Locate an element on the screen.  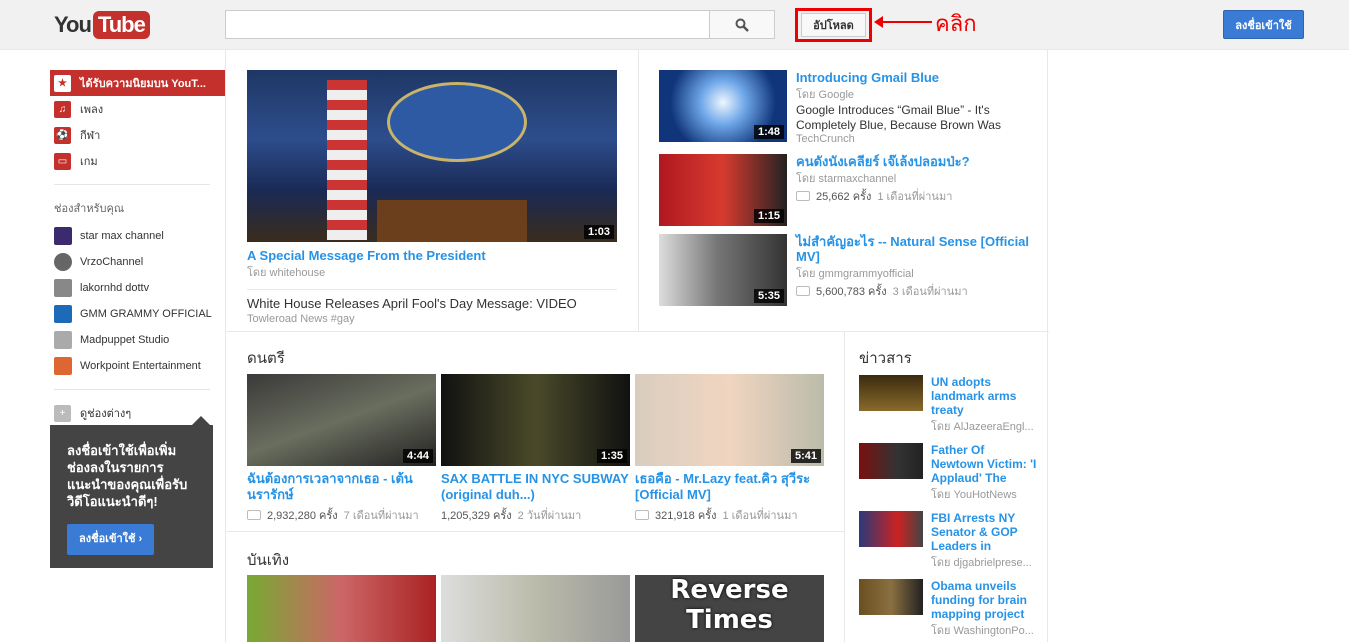
video-source: TechCrunch is located at coordinates (917, 139).